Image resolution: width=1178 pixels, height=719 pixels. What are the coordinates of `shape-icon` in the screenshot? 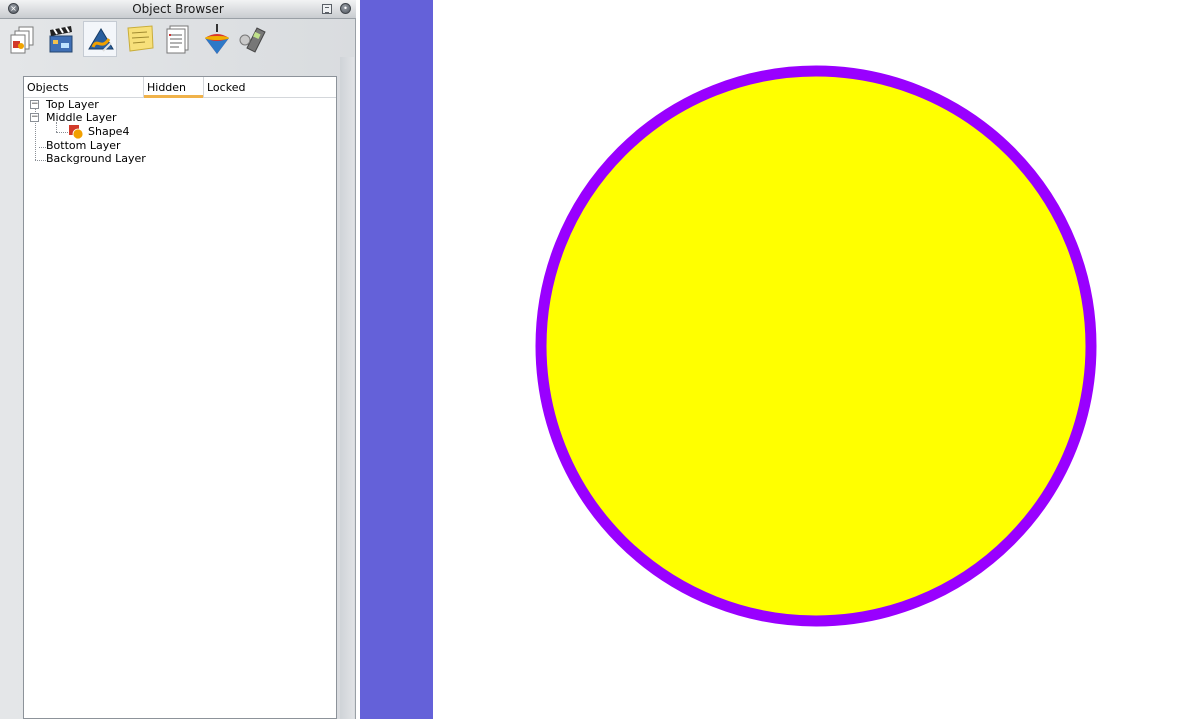 It's located at (76, 132).